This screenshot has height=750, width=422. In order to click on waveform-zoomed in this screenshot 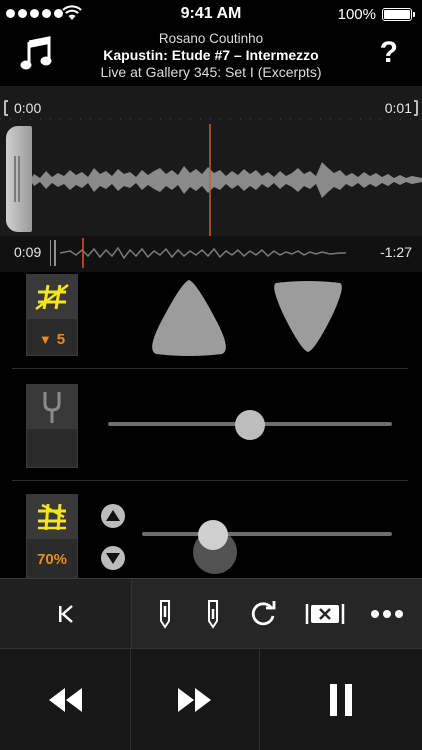, I will do `click(211, 180)`.